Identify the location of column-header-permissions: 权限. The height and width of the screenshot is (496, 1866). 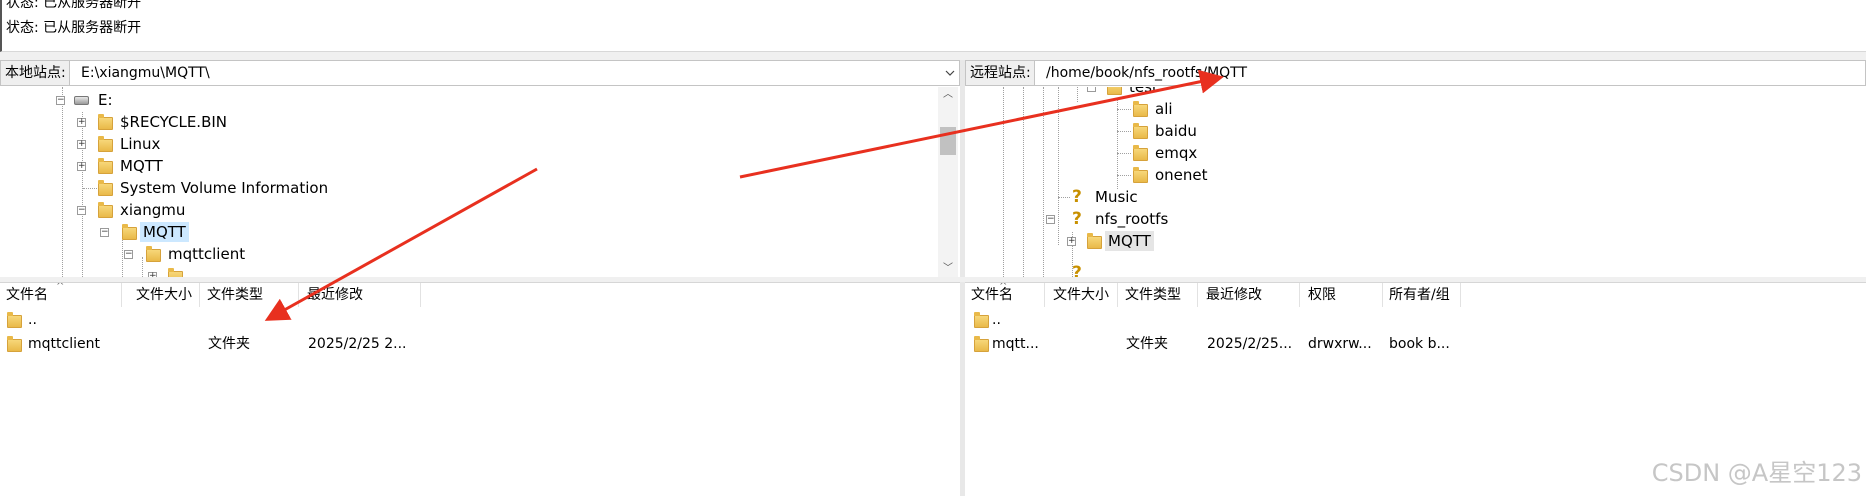
(1342, 295).